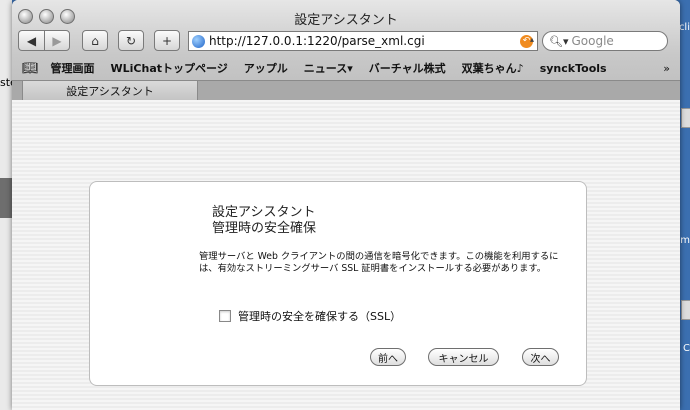 The width and height of the screenshot is (690, 410). What do you see at coordinates (684, 27) in the screenshot?
I see `desktop-right-text-1: cli` at bounding box center [684, 27].